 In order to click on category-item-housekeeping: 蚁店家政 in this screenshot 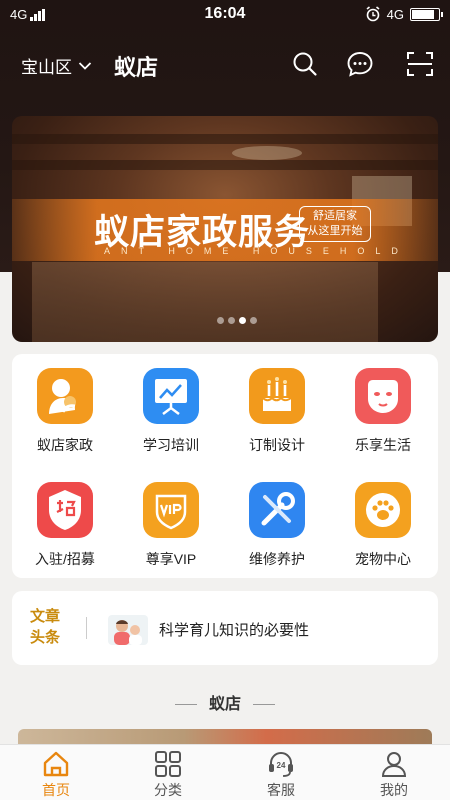, I will do `click(65, 411)`.